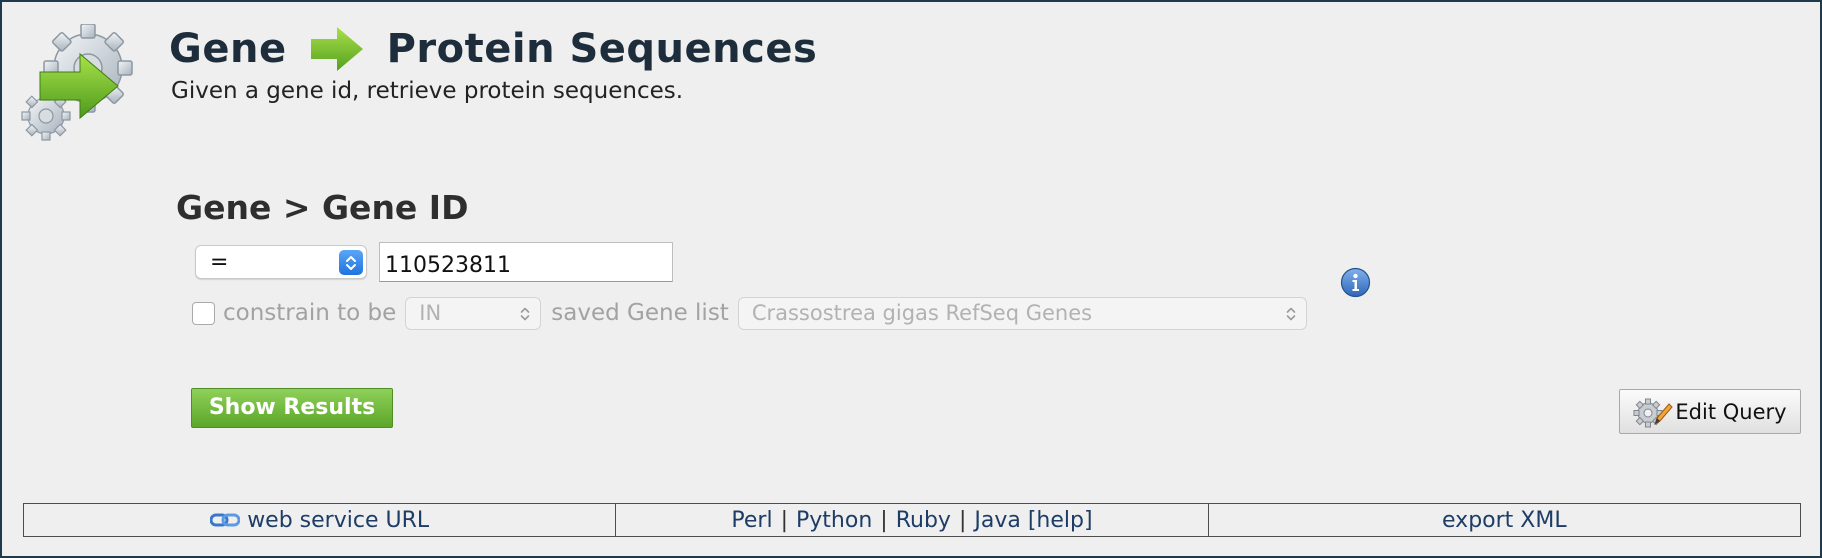 The width and height of the screenshot is (1822, 558). Describe the element at coordinates (225, 520) in the screenshot. I see `link-chain-icon` at that location.